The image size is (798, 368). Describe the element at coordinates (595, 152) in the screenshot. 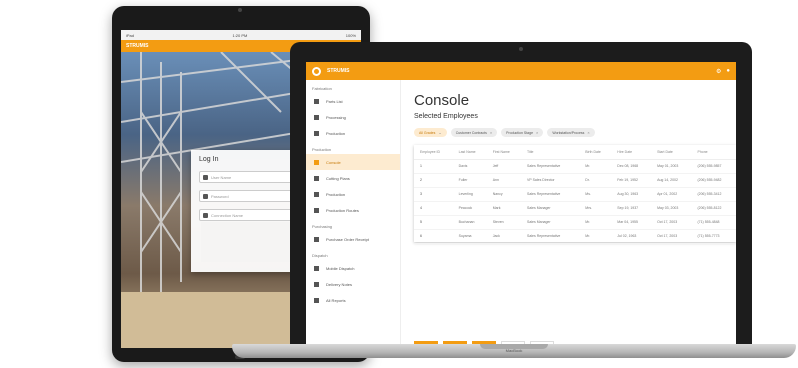

I see `column-header: Birth Date` at that location.